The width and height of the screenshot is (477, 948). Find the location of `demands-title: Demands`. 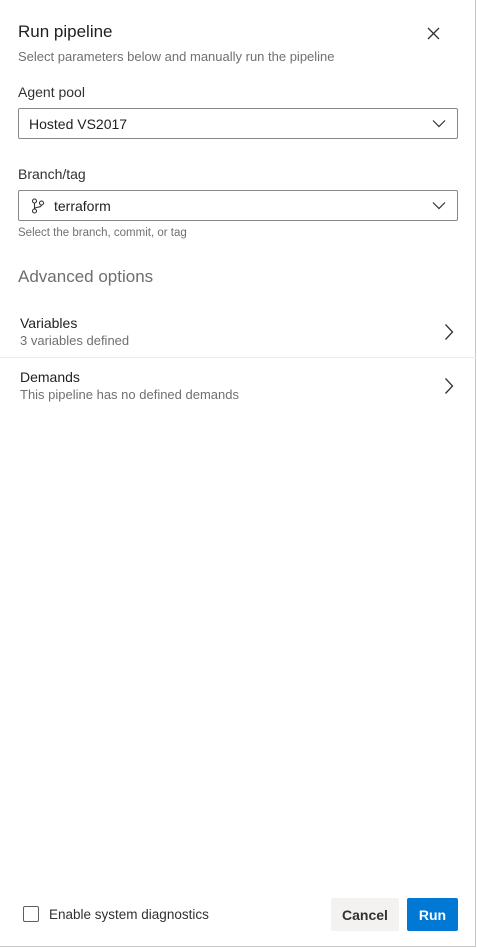

demands-title: Demands is located at coordinates (50, 377).